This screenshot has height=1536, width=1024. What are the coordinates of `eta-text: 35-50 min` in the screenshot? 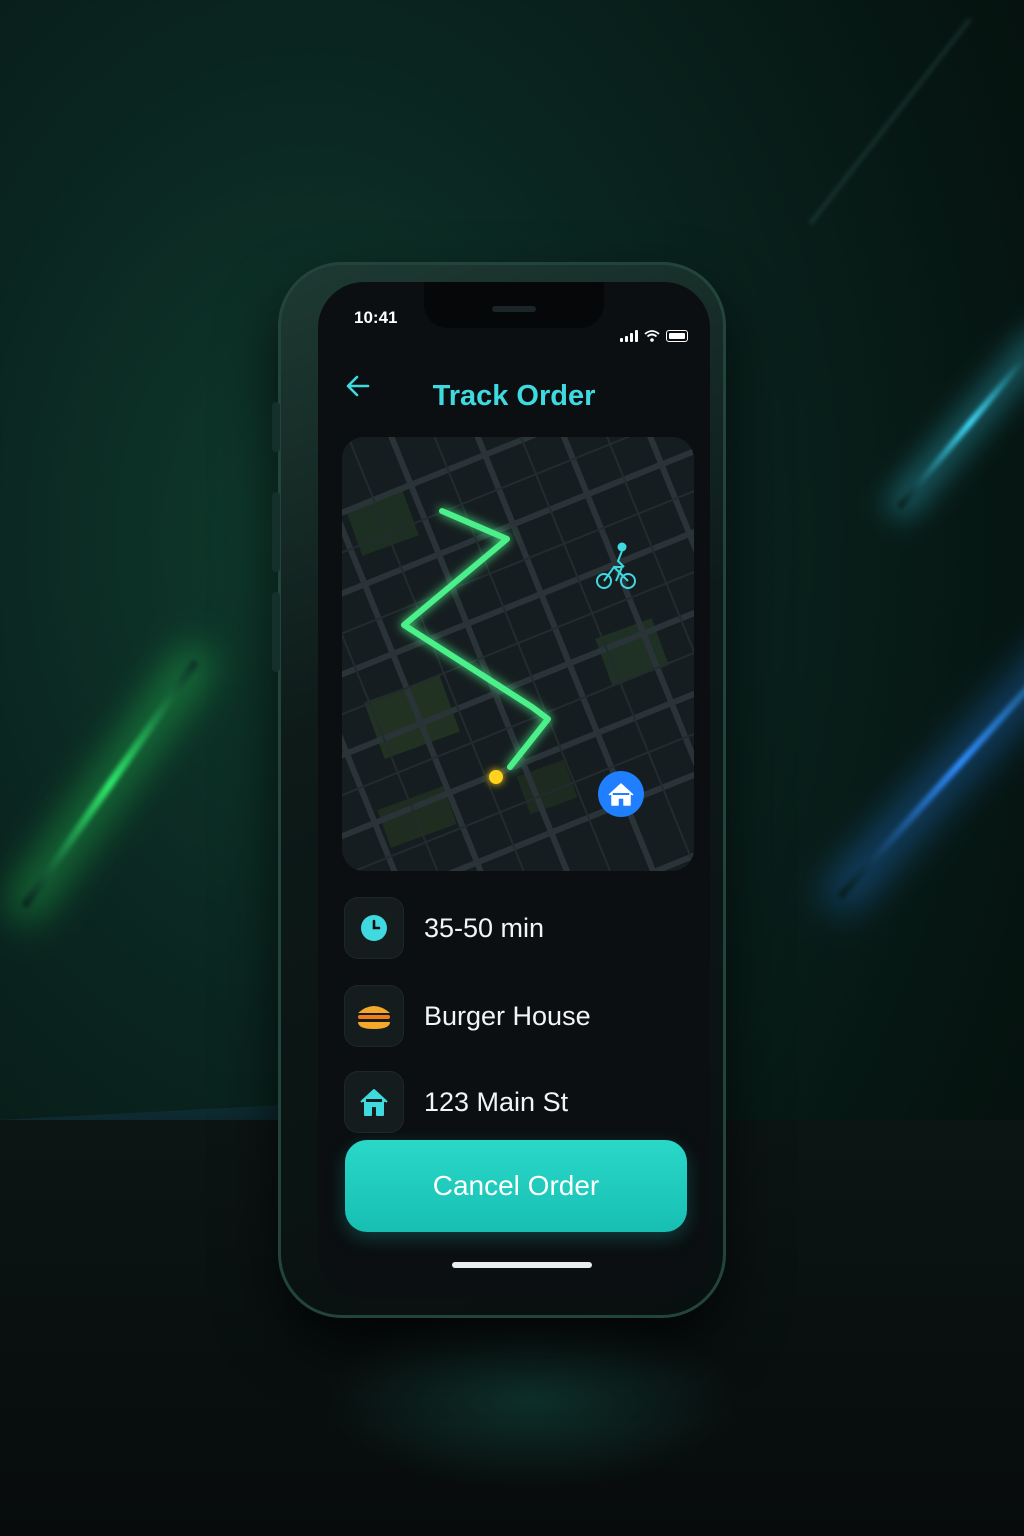 It's located at (484, 927).